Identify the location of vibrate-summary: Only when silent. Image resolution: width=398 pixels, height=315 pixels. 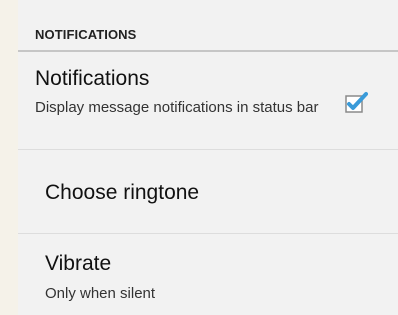
(100, 293).